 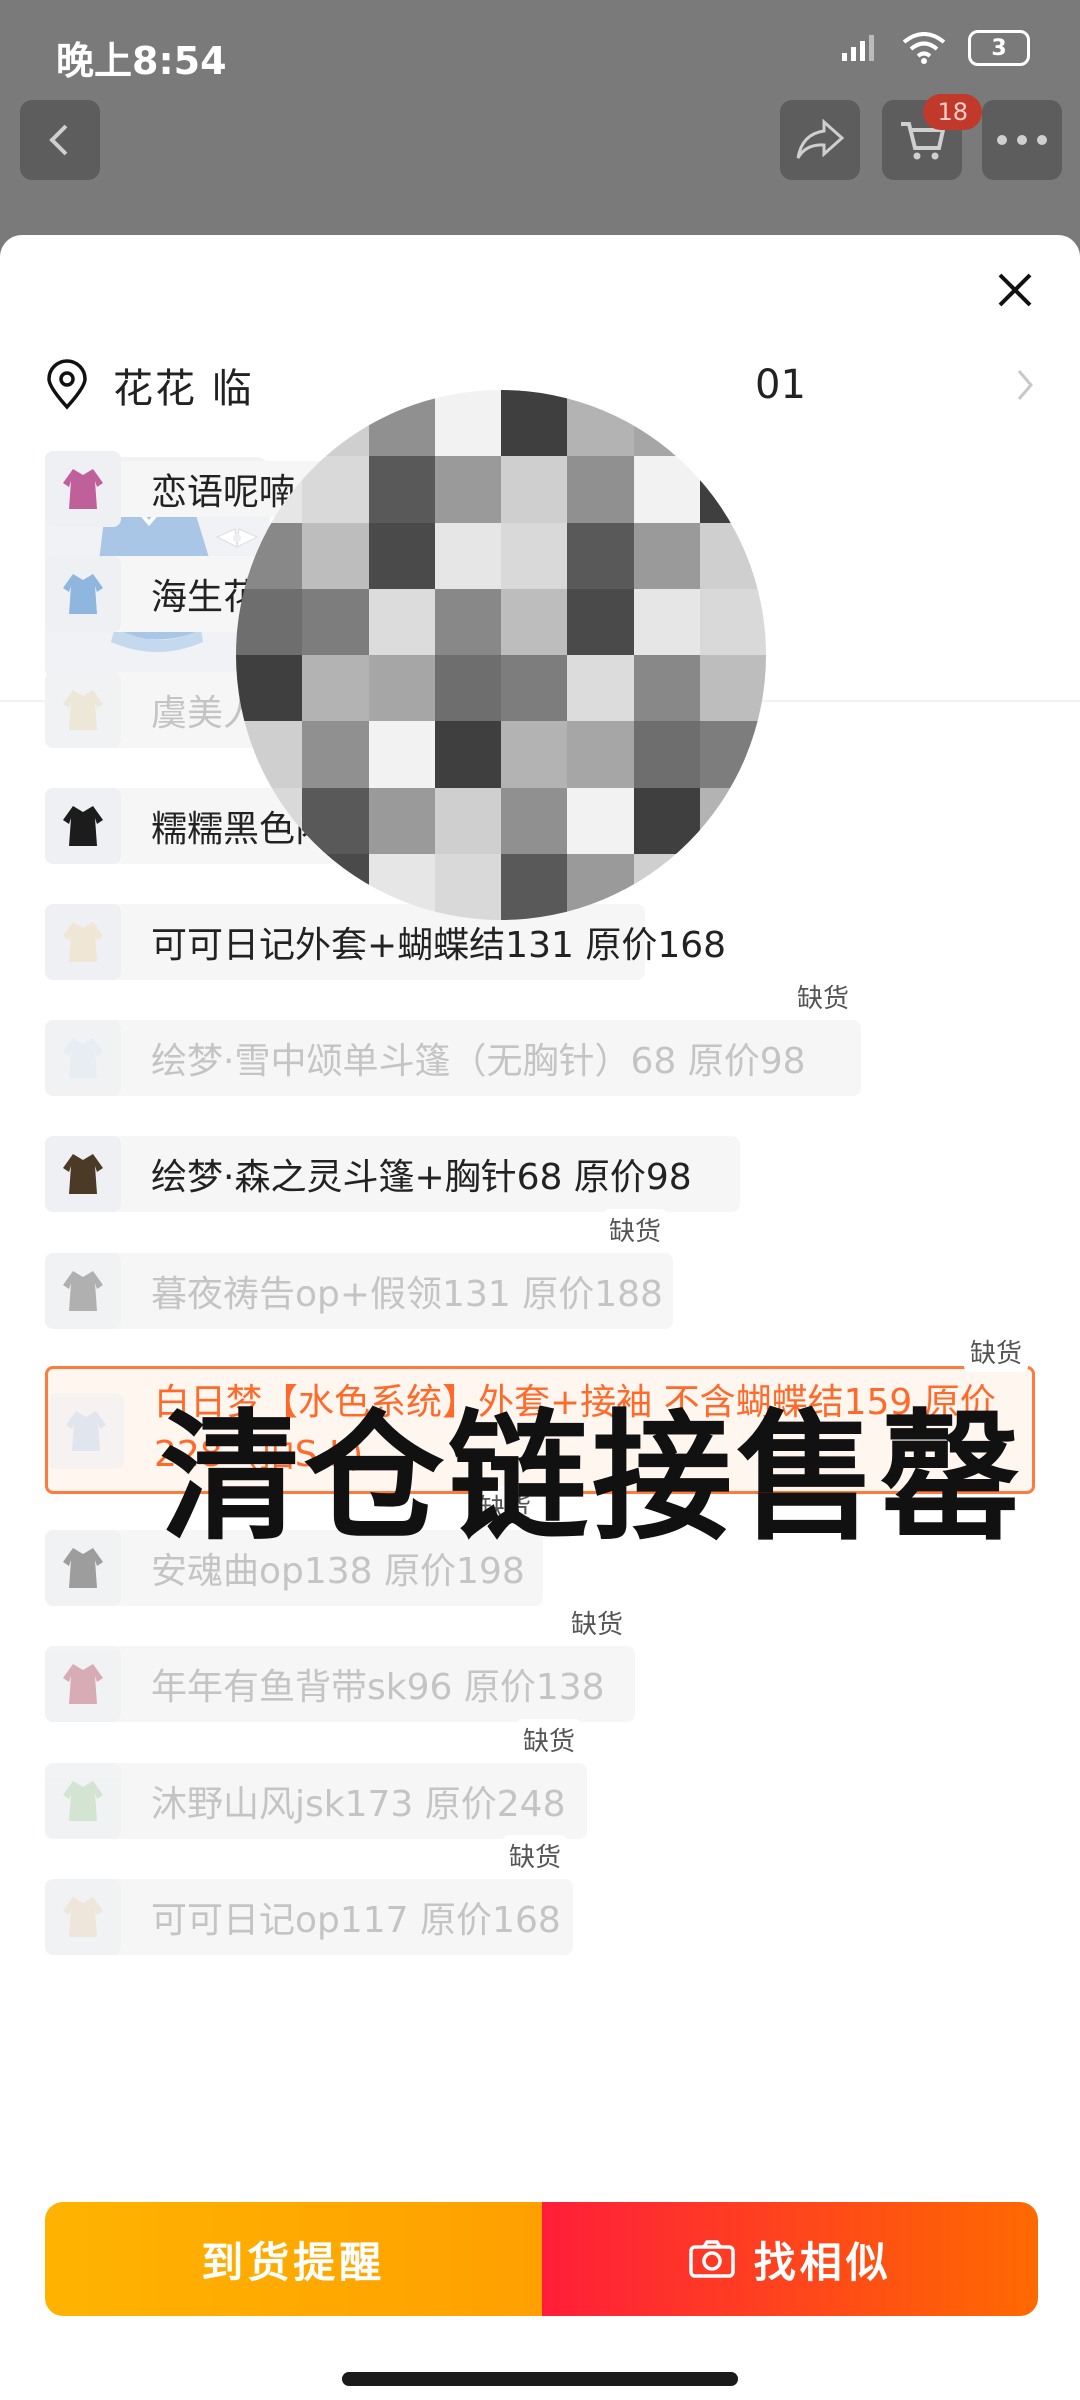 What do you see at coordinates (67, 384) in the screenshot?
I see `location-pin-icon` at bounding box center [67, 384].